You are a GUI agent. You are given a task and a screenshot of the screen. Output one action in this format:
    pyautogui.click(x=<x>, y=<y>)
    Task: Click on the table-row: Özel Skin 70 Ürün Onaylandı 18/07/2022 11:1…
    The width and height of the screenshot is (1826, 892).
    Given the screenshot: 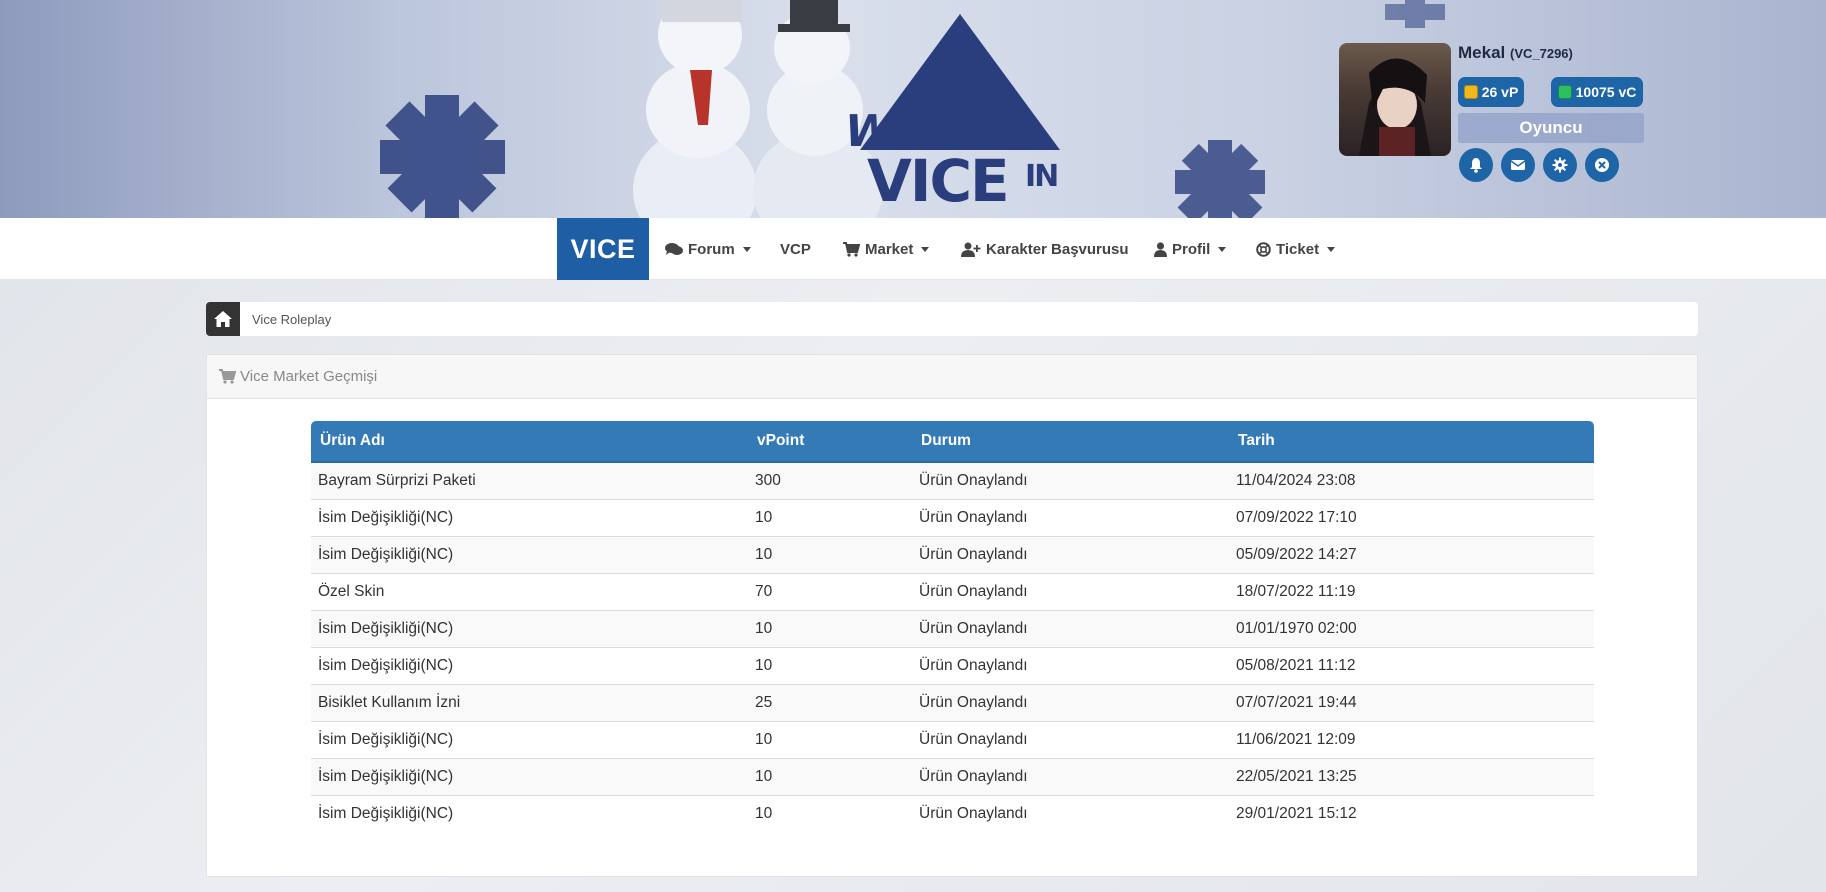 What is the action you would take?
    pyautogui.click(x=952, y=591)
    